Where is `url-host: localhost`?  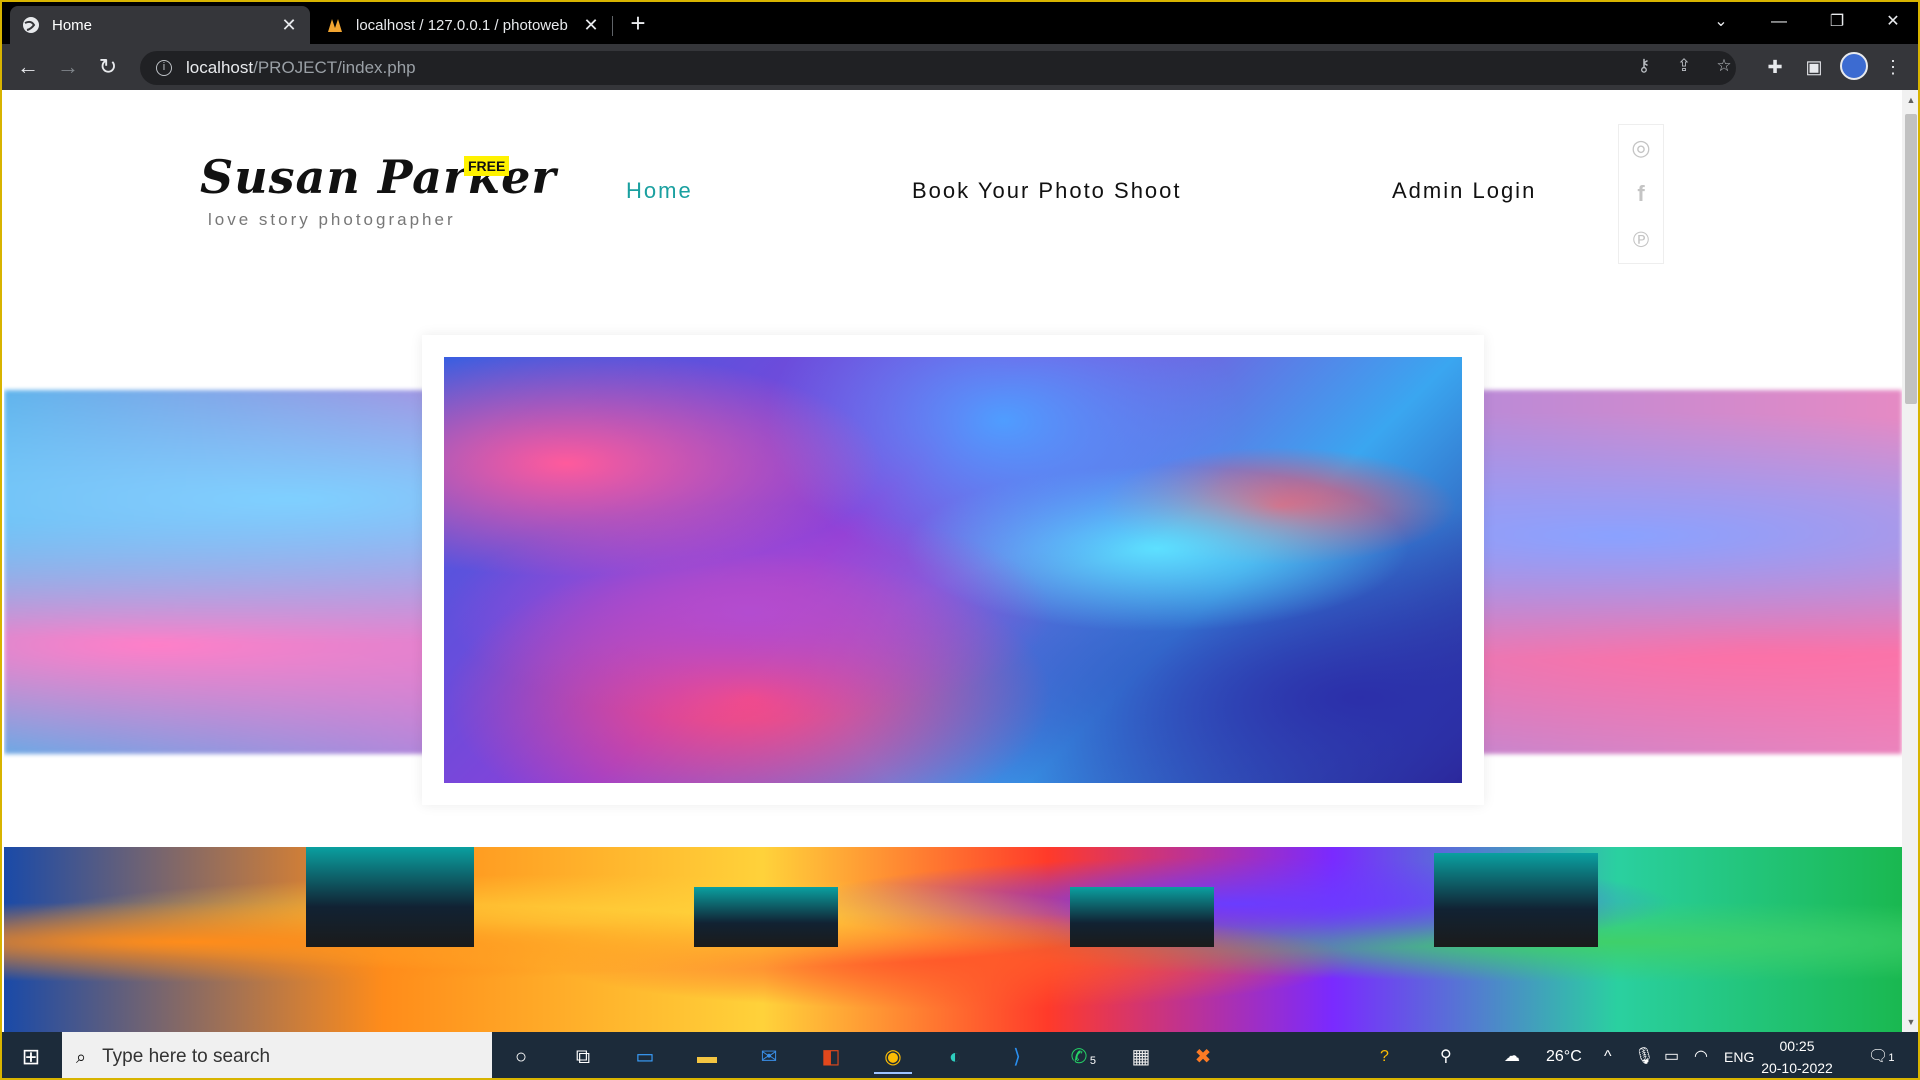 url-host: localhost is located at coordinates (220, 67).